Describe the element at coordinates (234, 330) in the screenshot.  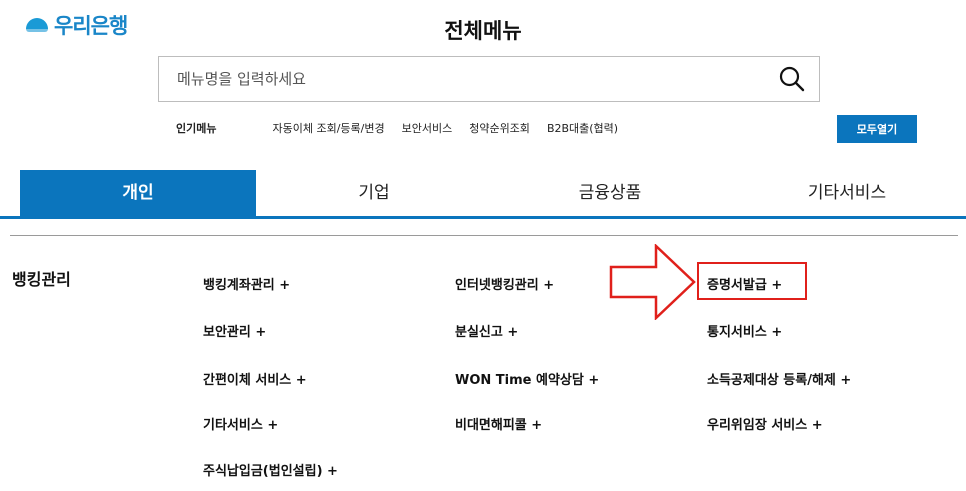
I see `menu-item-security-management: 보안관리 +` at that location.